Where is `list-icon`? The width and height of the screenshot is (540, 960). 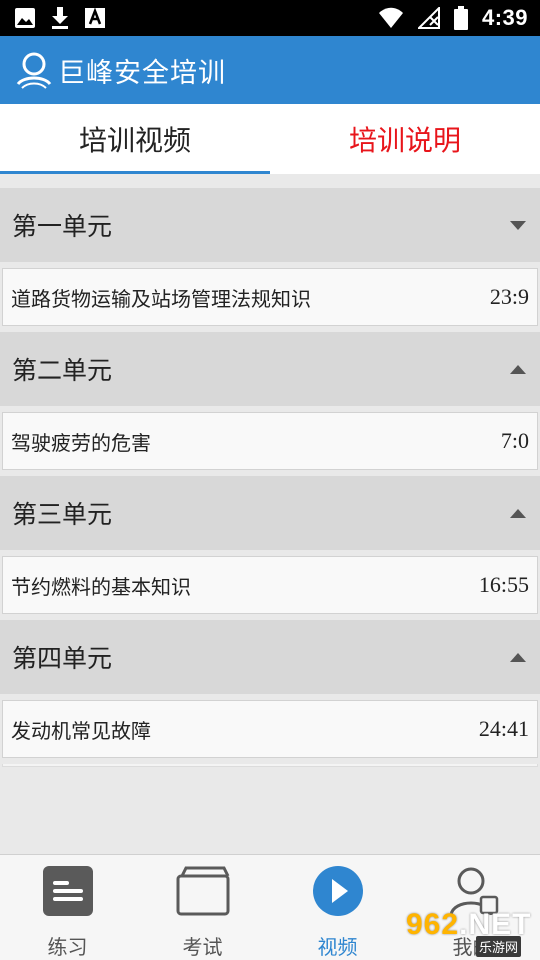
list-icon is located at coordinates (68, 891).